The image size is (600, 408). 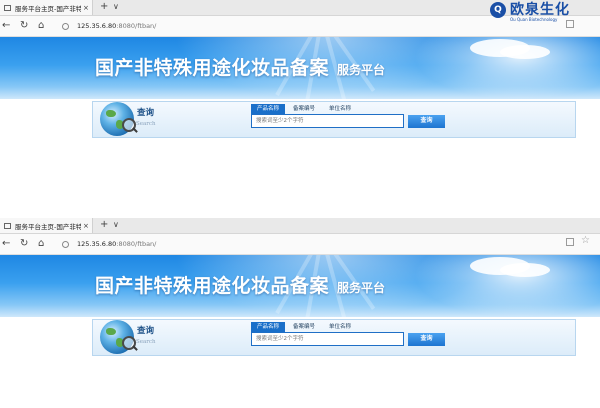 What do you see at coordinates (540, 10) in the screenshot?
I see `logo-name: 欧泉生化` at bounding box center [540, 10].